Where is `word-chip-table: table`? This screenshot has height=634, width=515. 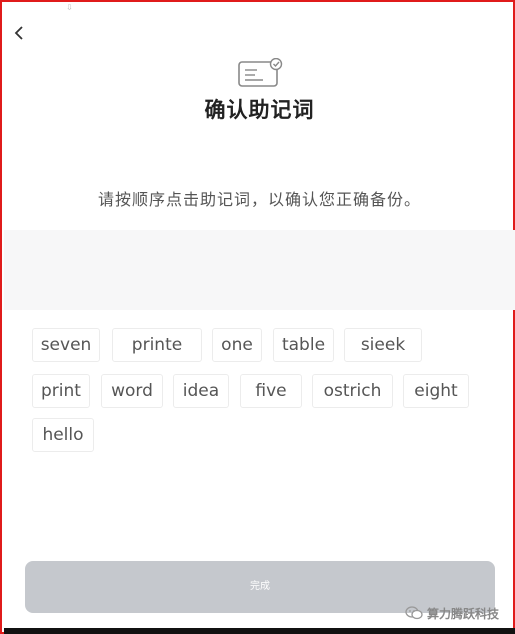
word-chip-table: table is located at coordinates (303, 345).